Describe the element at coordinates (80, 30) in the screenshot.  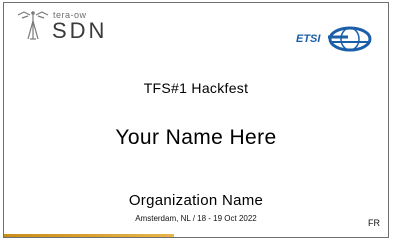
I see `teraflow-sdn-text: SDN` at that location.